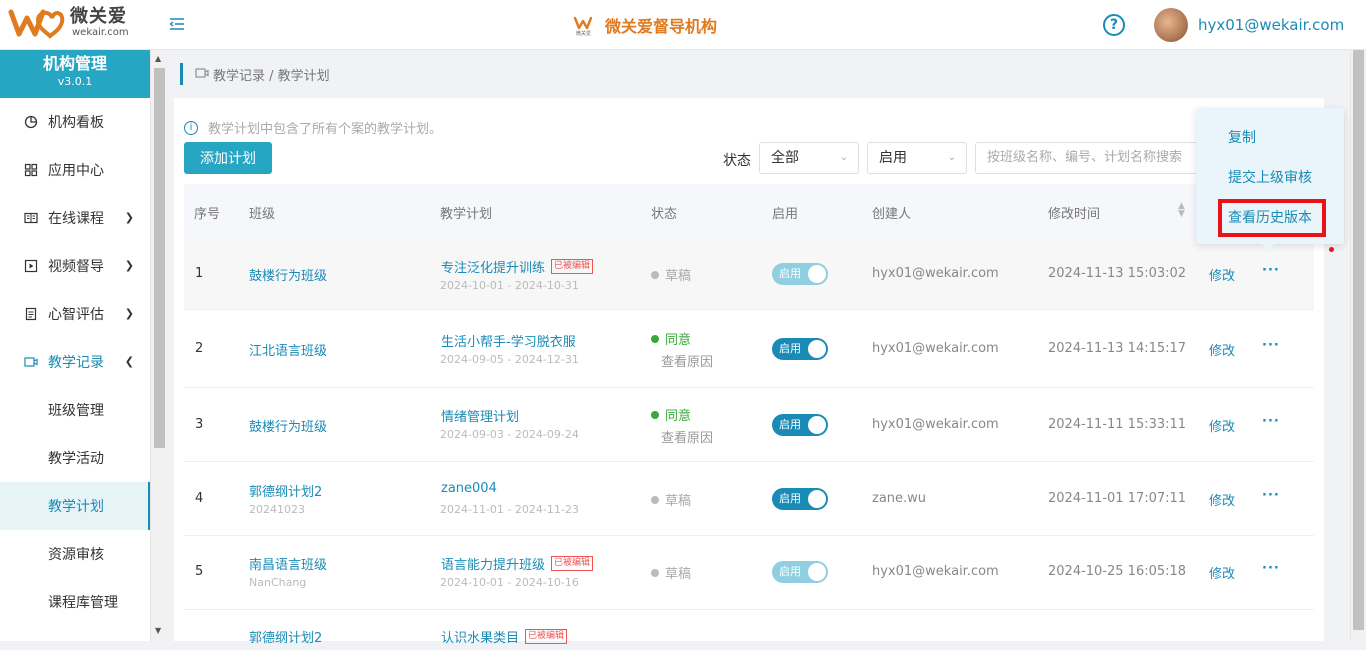  What do you see at coordinates (1117, 498) in the screenshot?
I see `modified-time: 2024-11-01 17:07:11` at bounding box center [1117, 498].